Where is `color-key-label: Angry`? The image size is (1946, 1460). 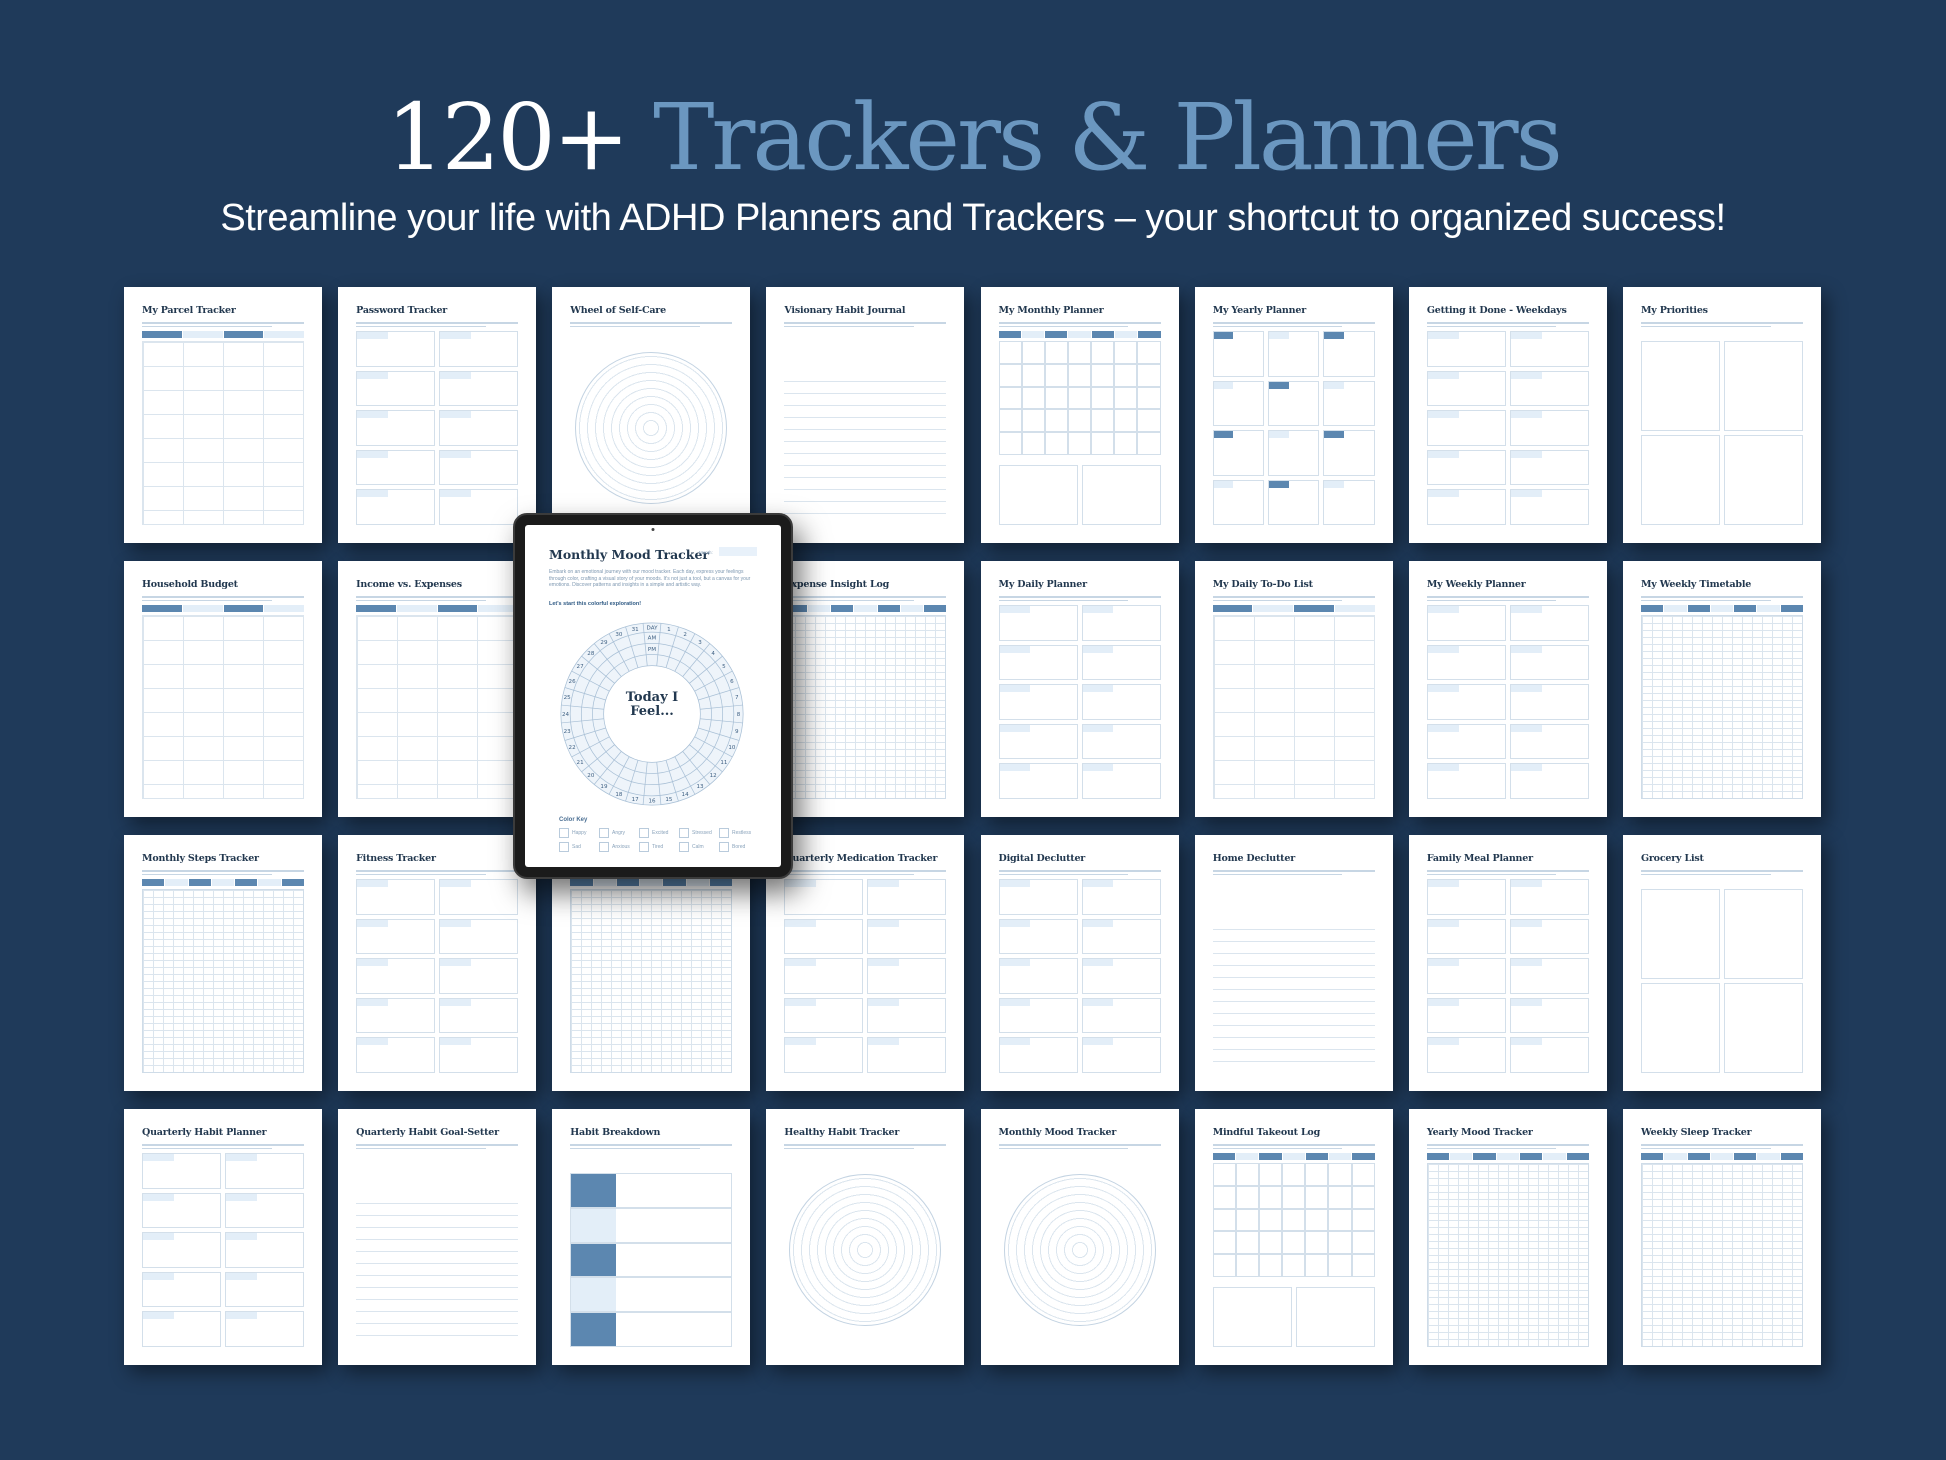 color-key-label: Angry is located at coordinates (619, 833).